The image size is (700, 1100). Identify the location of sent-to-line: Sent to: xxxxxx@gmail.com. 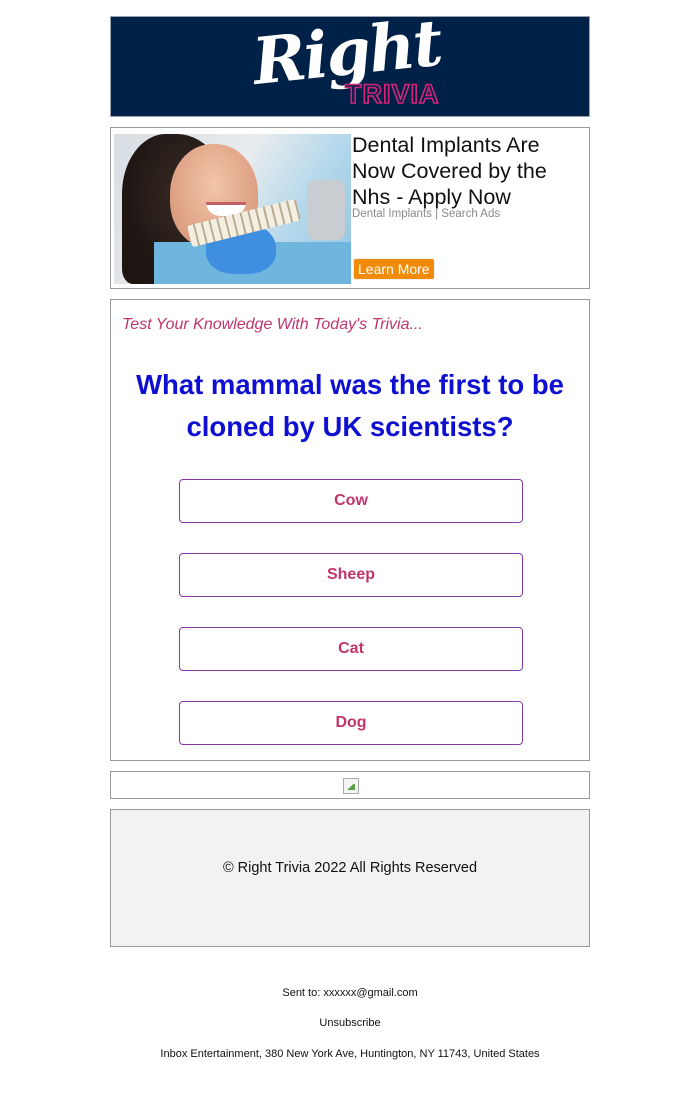
(350, 993).